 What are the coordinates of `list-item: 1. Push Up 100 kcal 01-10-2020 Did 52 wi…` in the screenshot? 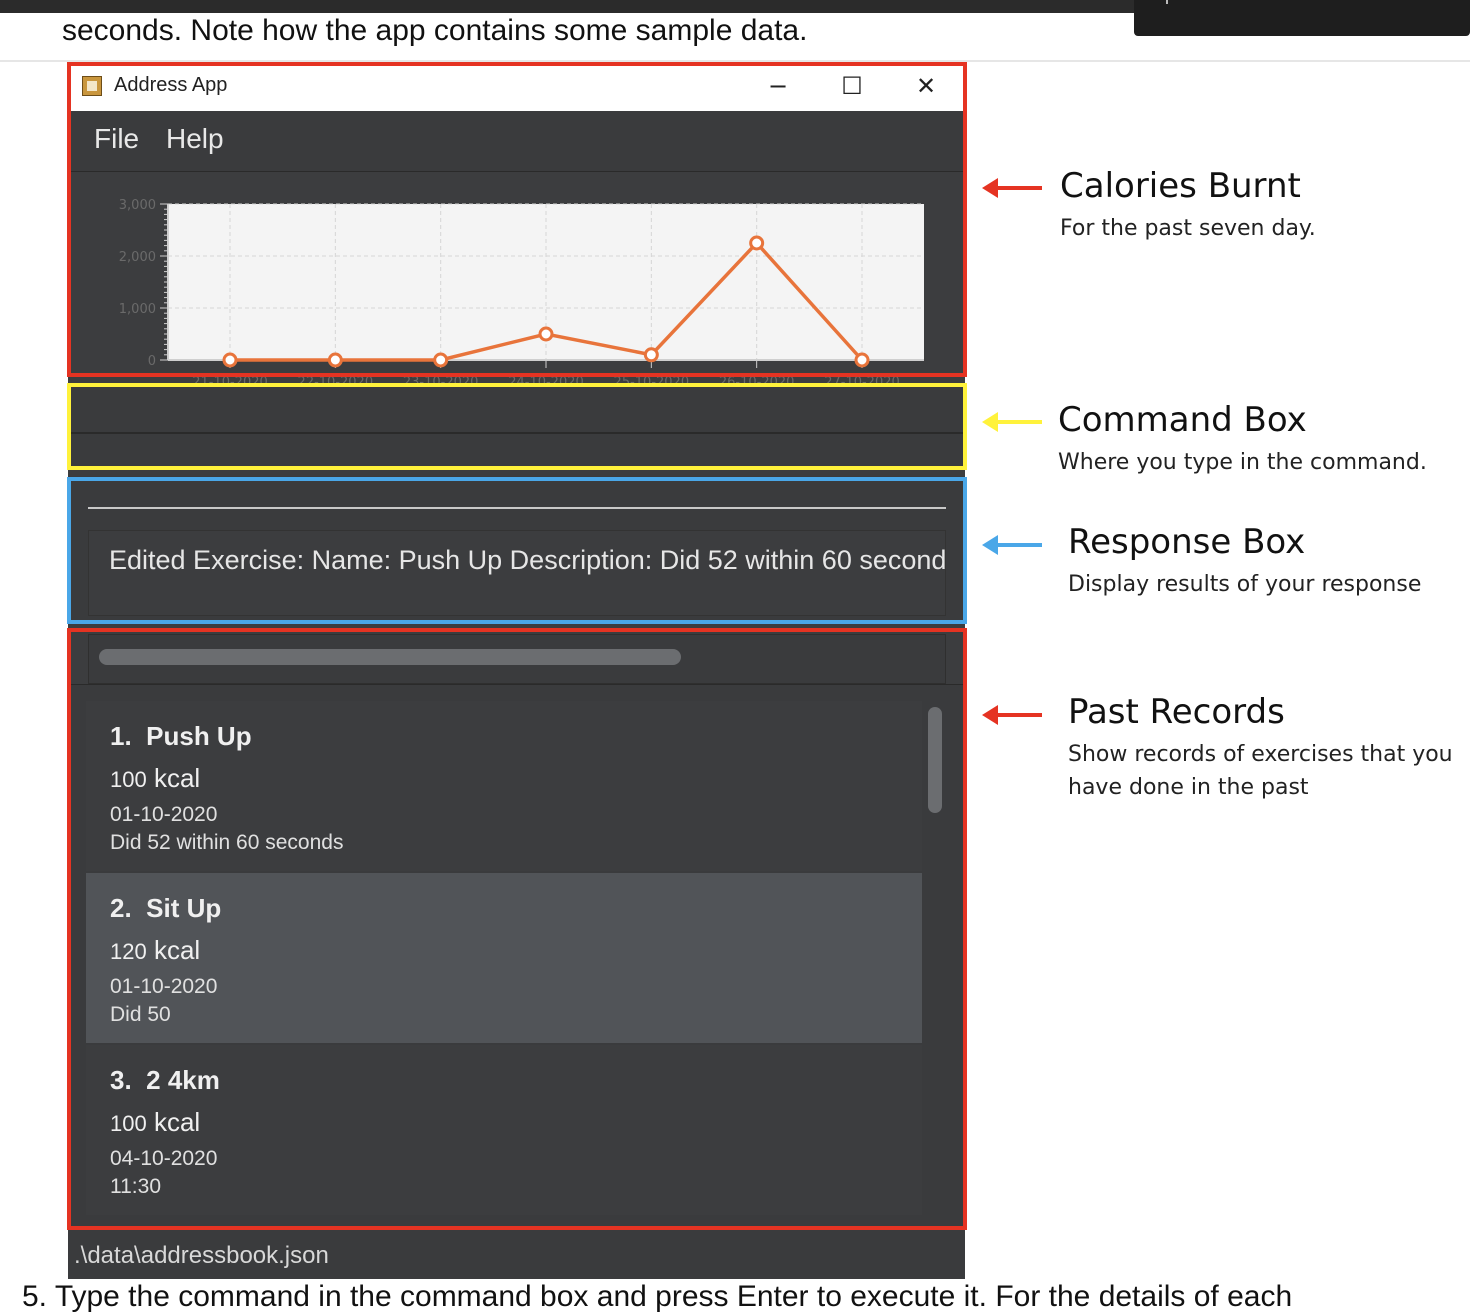 It's located at (504, 786).